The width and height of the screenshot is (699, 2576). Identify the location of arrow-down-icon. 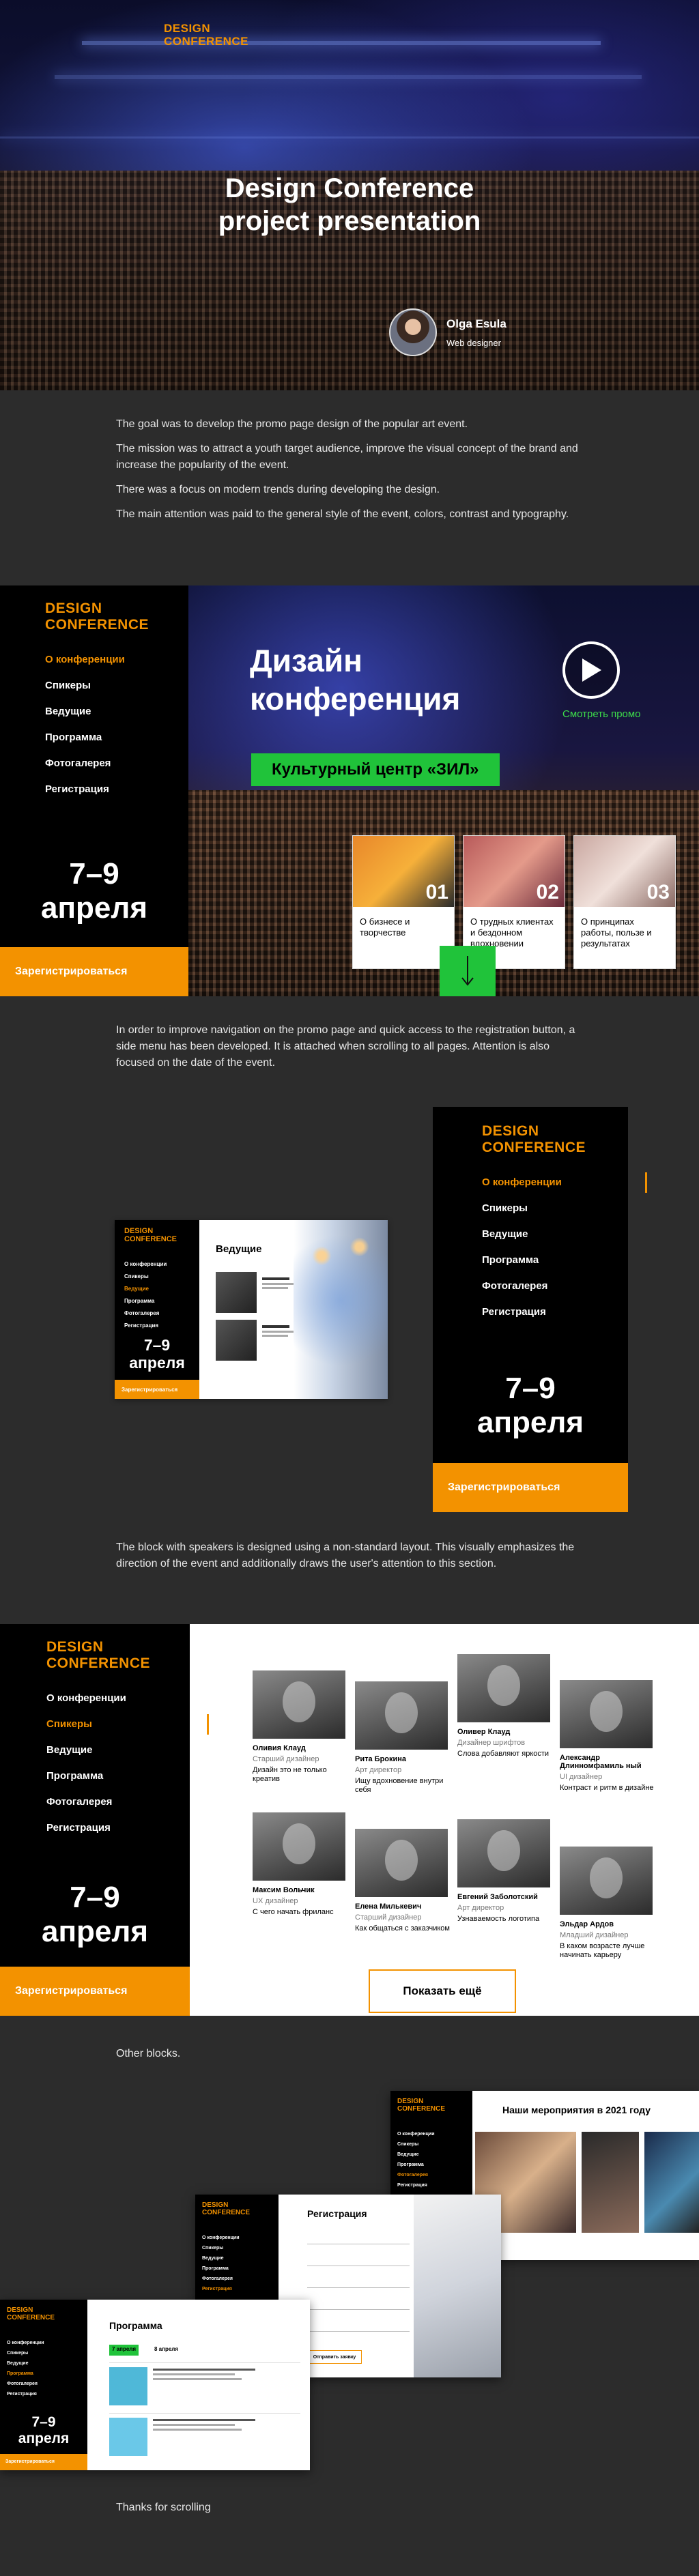
(468, 971).